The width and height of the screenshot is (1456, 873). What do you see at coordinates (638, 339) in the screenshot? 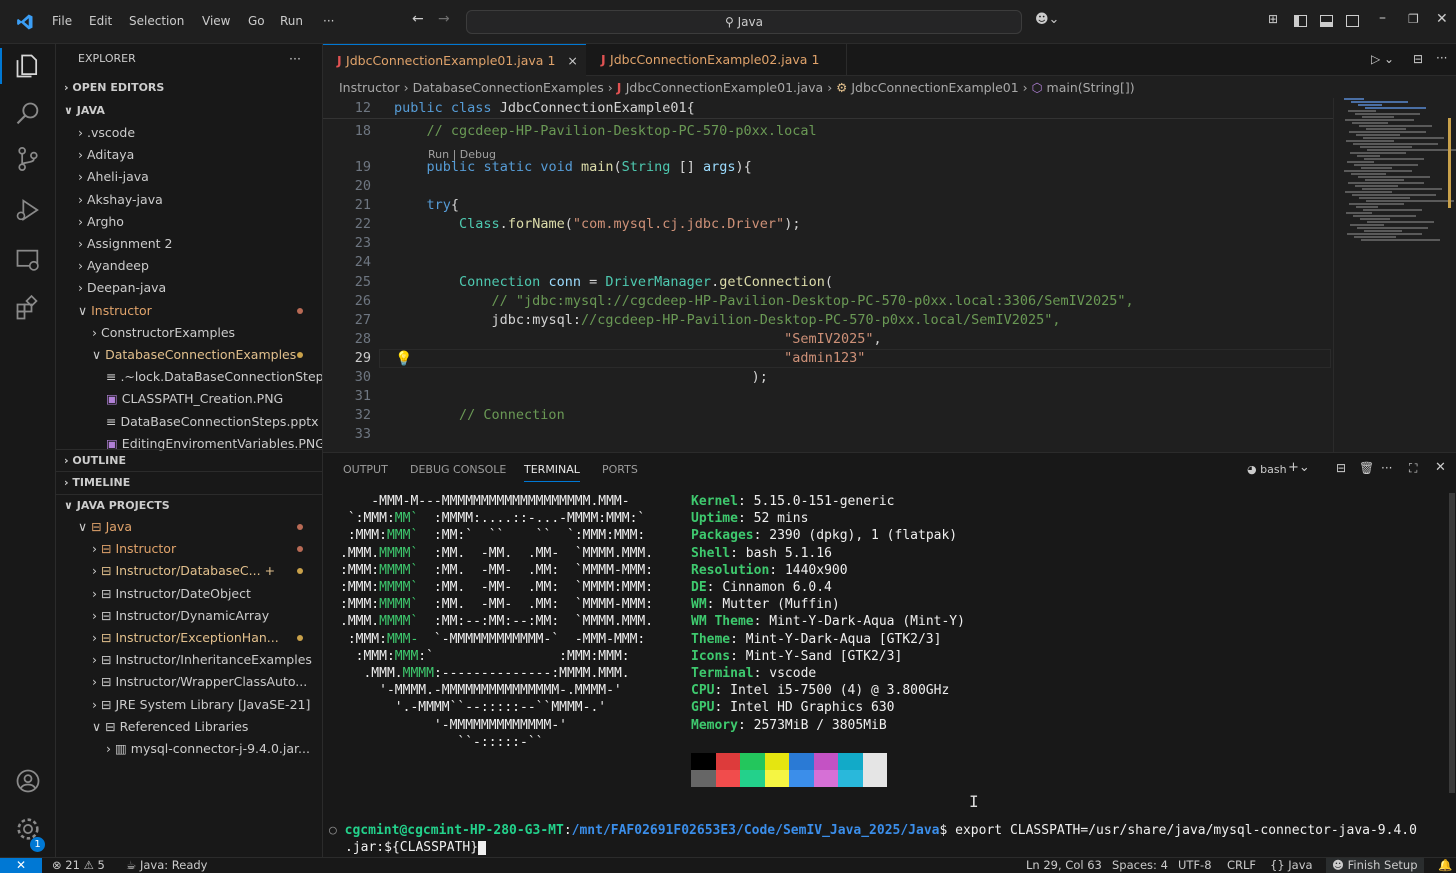
I see `code-line: "SemIV2025",` at bounding box center [638, 339].